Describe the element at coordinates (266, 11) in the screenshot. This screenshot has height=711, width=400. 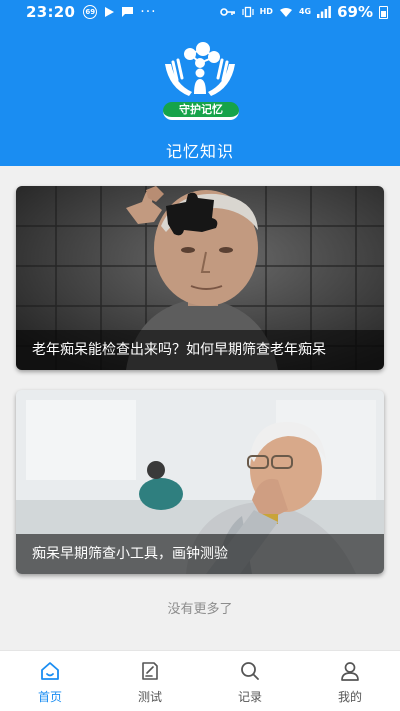
I see `hd-label: HD` at that location.